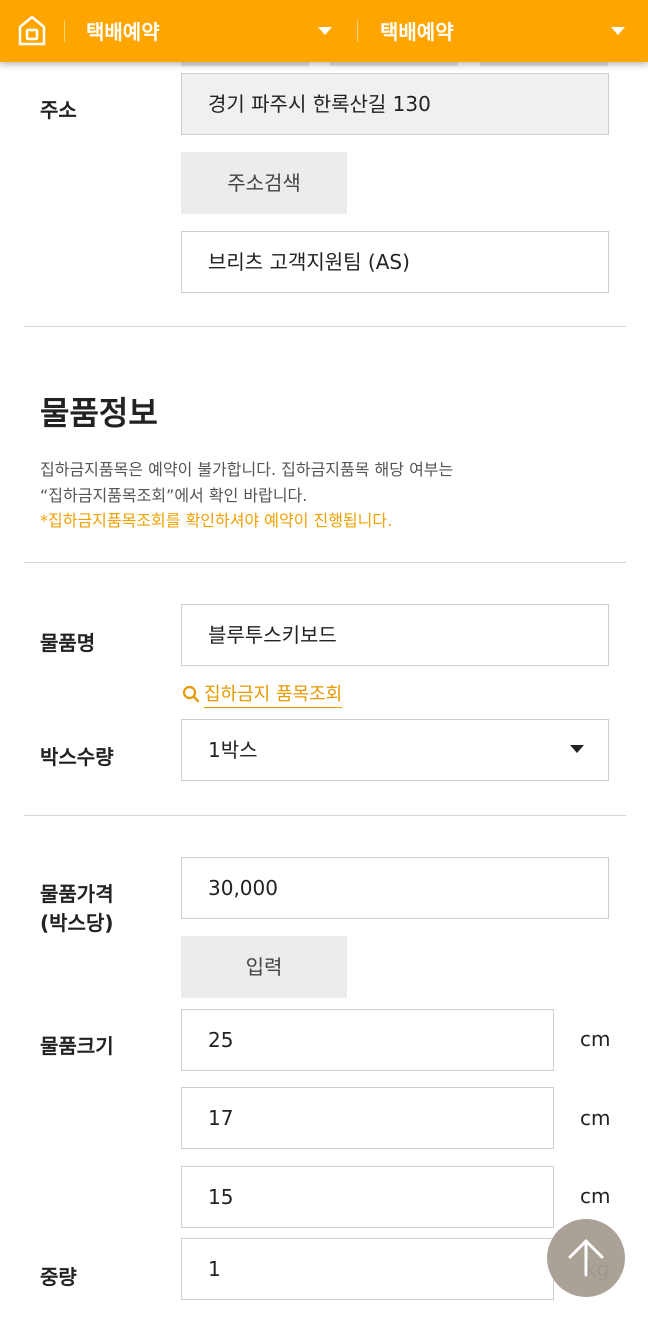 The width and height of the screenshot is (648, 1330). What do you see at coordinates (367, 1269) in the screenshot?
I see `weight-input: 1` at bounding box center [367, 1269].